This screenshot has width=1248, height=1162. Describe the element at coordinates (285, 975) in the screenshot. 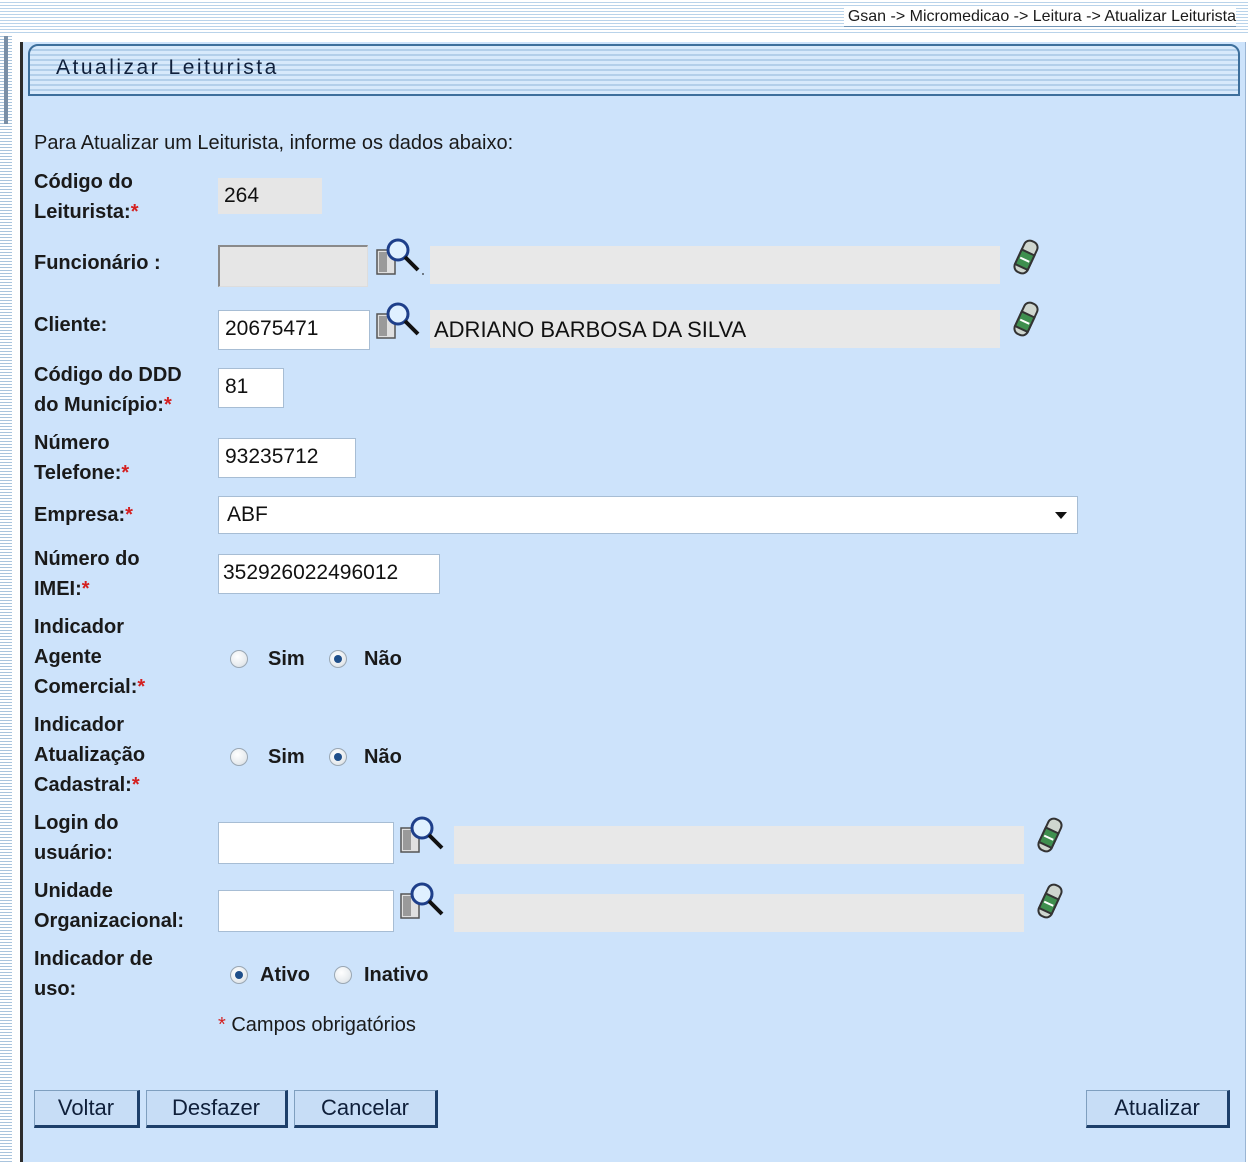

I see `uso-ativo-label: Ativo` at that location.